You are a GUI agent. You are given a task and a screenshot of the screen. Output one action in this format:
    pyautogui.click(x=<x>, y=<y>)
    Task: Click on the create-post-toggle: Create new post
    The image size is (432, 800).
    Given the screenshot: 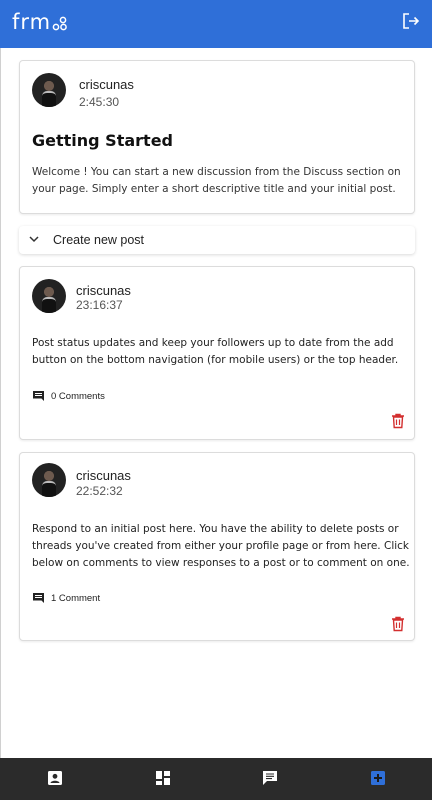 What is the action you would take?
    pyautogui.click(x=217, y=240)
    